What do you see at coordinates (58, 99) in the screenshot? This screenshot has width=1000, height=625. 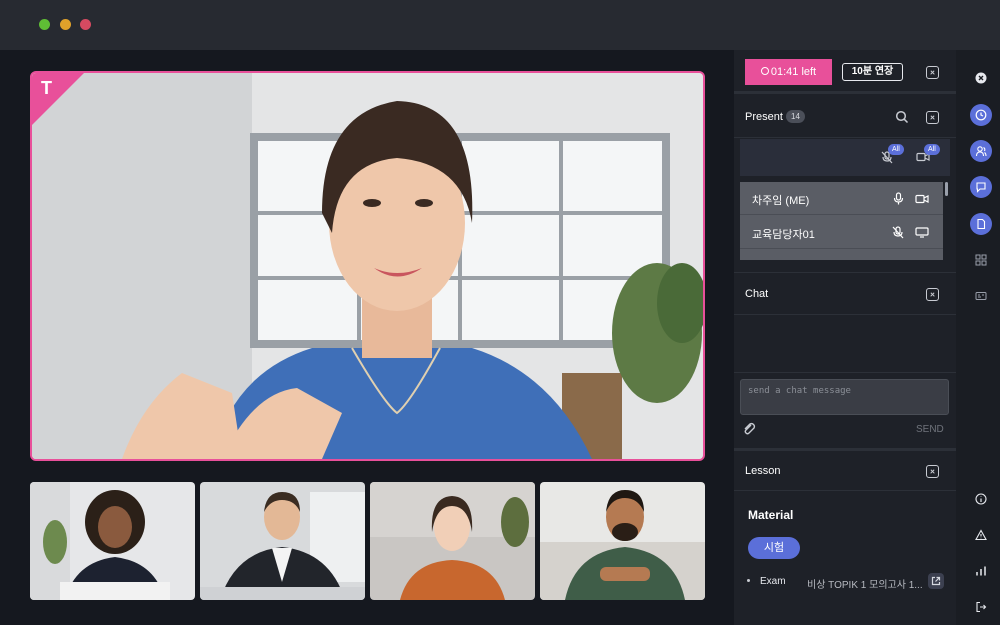 I see `teacher-corner-flag` at bounding box center [58, 99].